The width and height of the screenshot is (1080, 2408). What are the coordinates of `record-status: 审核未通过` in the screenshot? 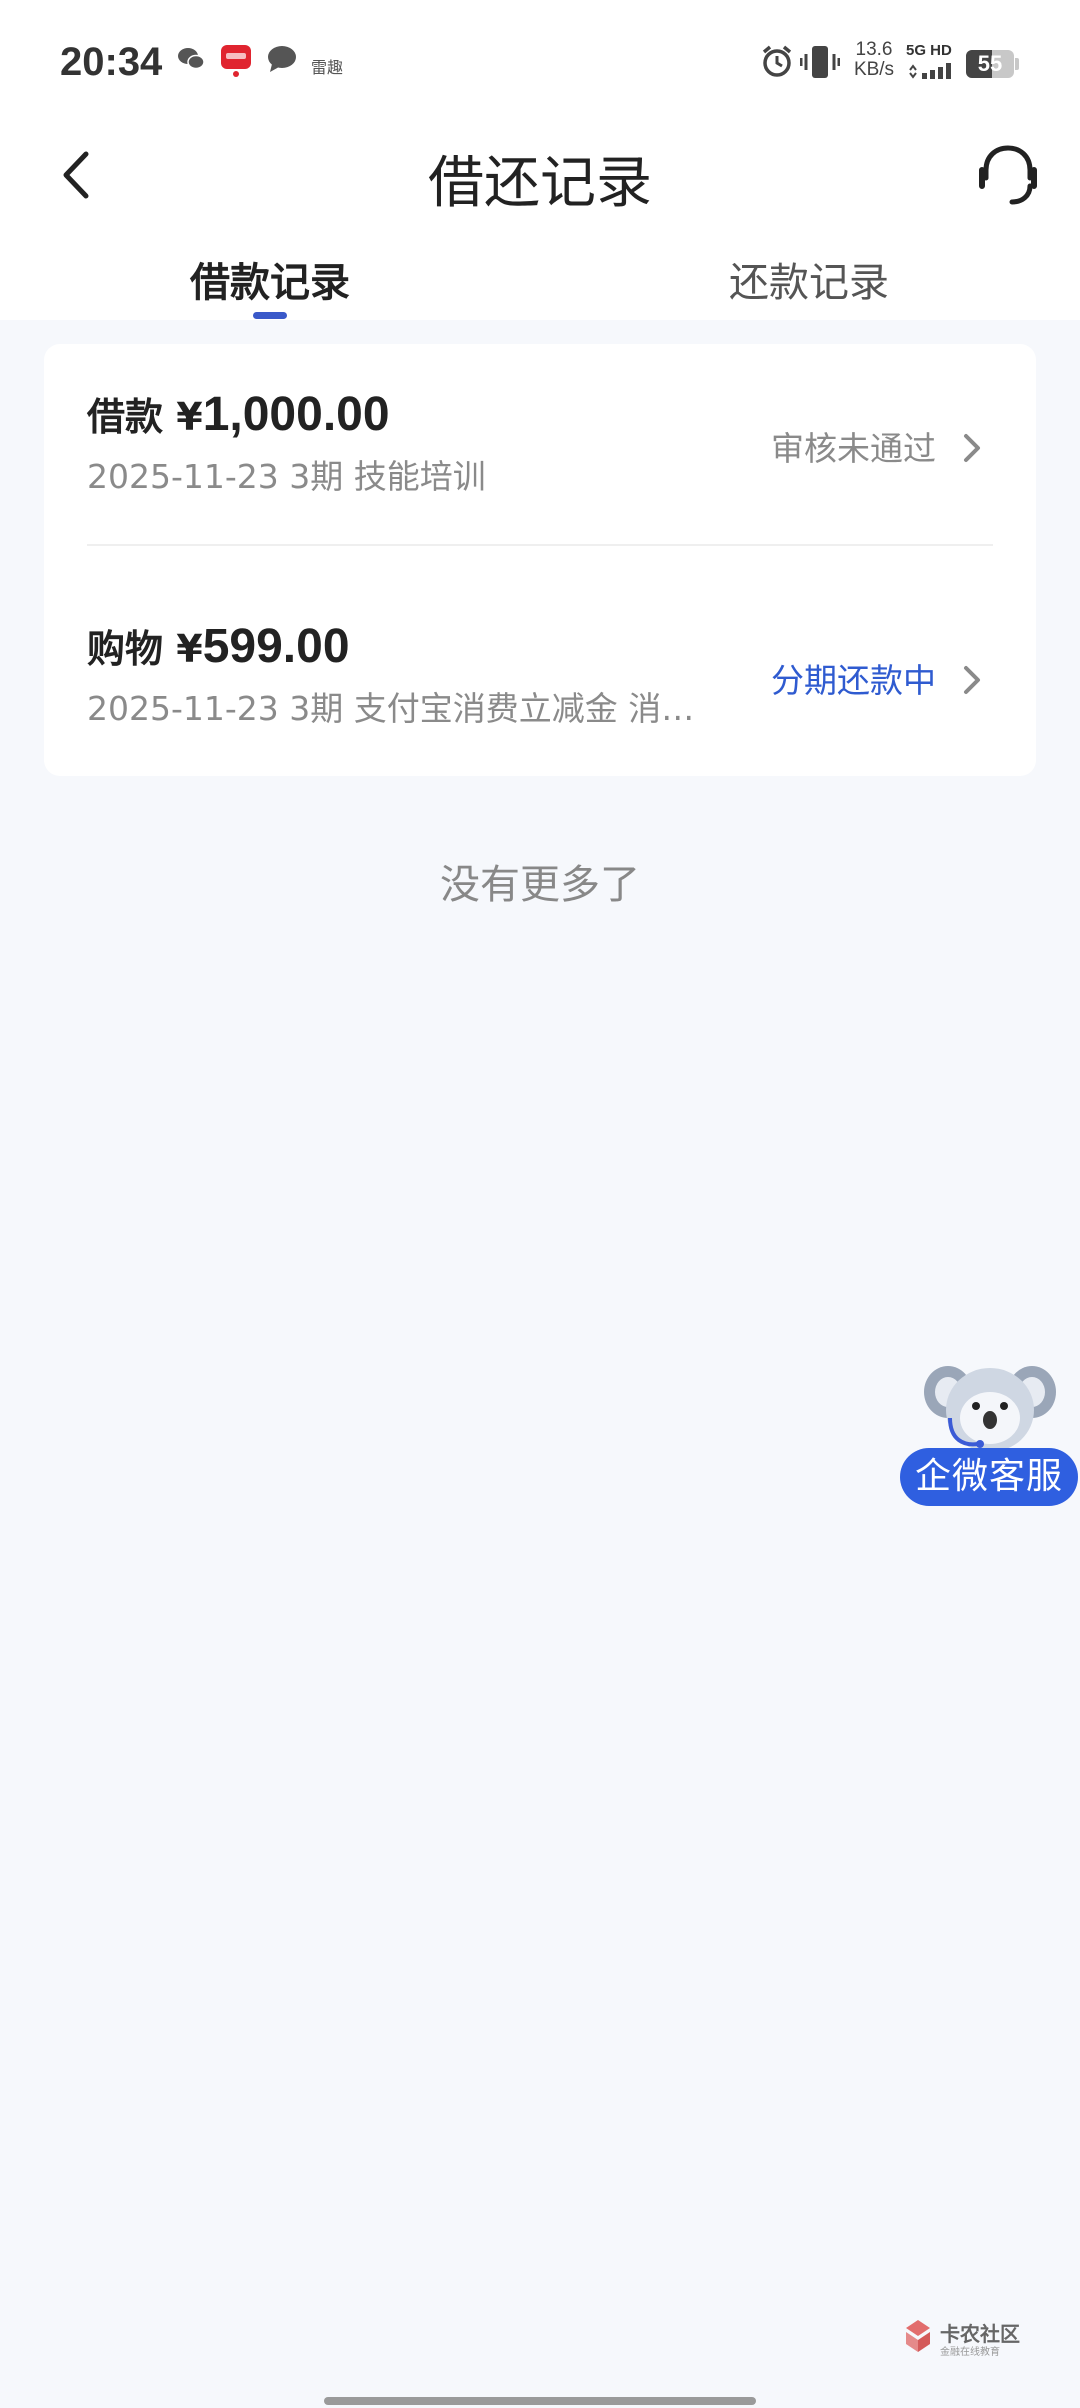 It's located at (853, 448).